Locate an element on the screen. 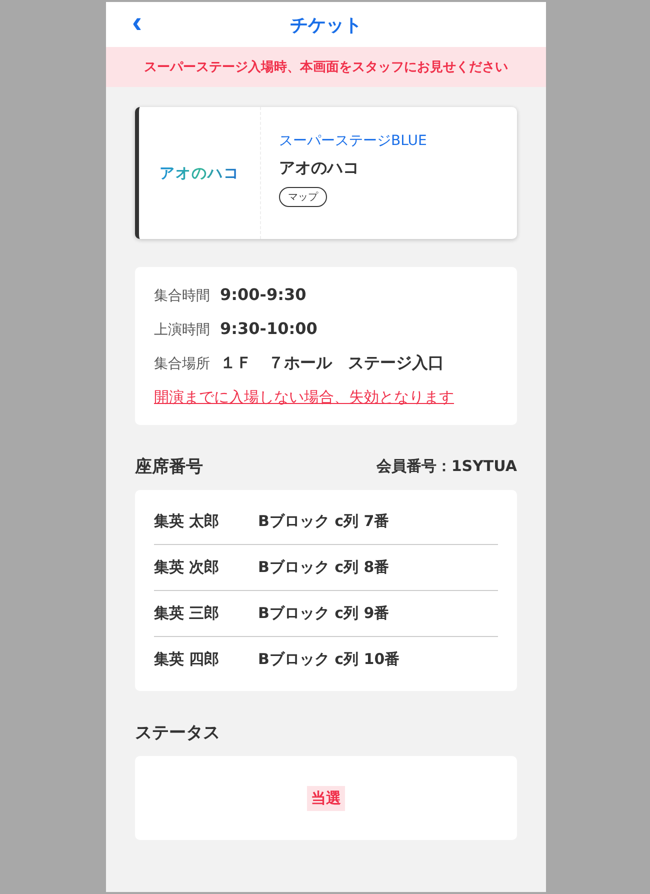 This screenshot has width=650, height=894. section-heading: ステータス is located at coordinates (177, 733).